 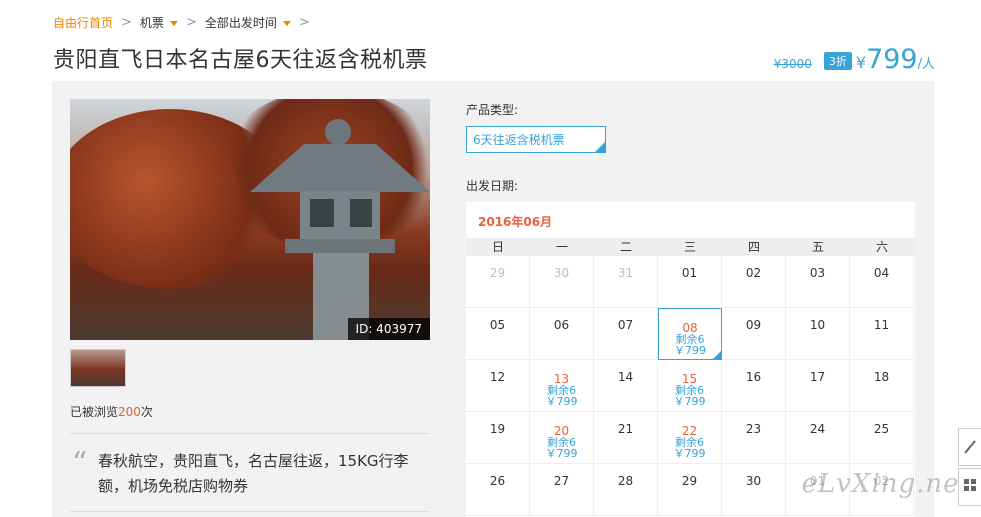 I want to click on weekday-label: 一, so click(x=561, y=247).